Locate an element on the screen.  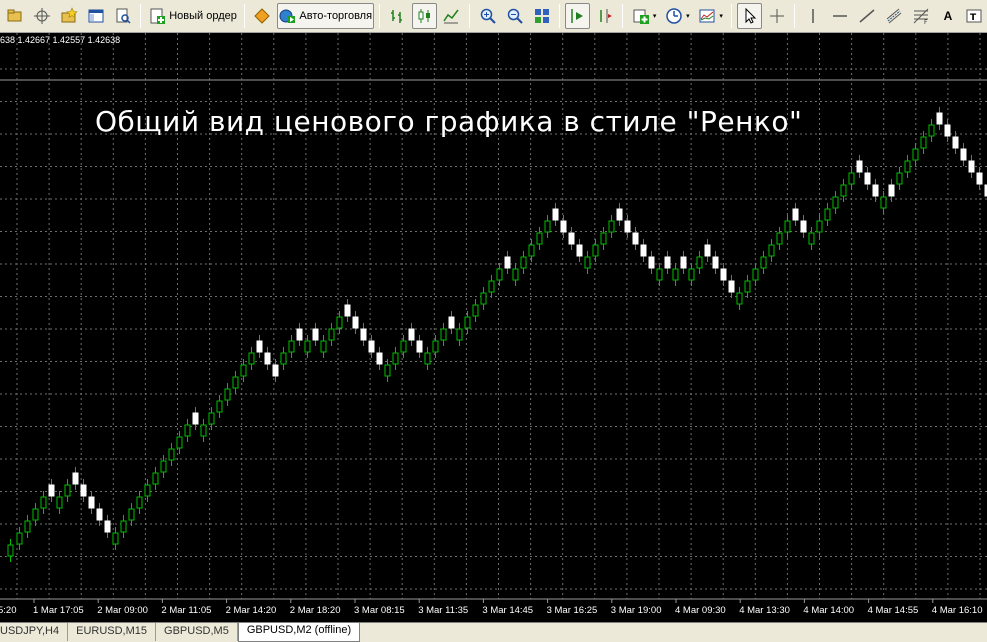
text-tool-label: A is located at coordinates (948, 16).